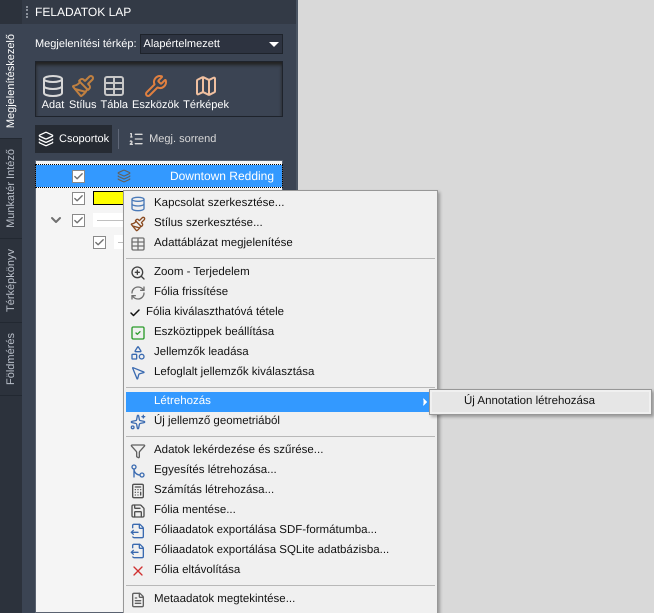 The width and height of the screenshot is (654, 613). I want to click on layers-icon, so click(46, 139).